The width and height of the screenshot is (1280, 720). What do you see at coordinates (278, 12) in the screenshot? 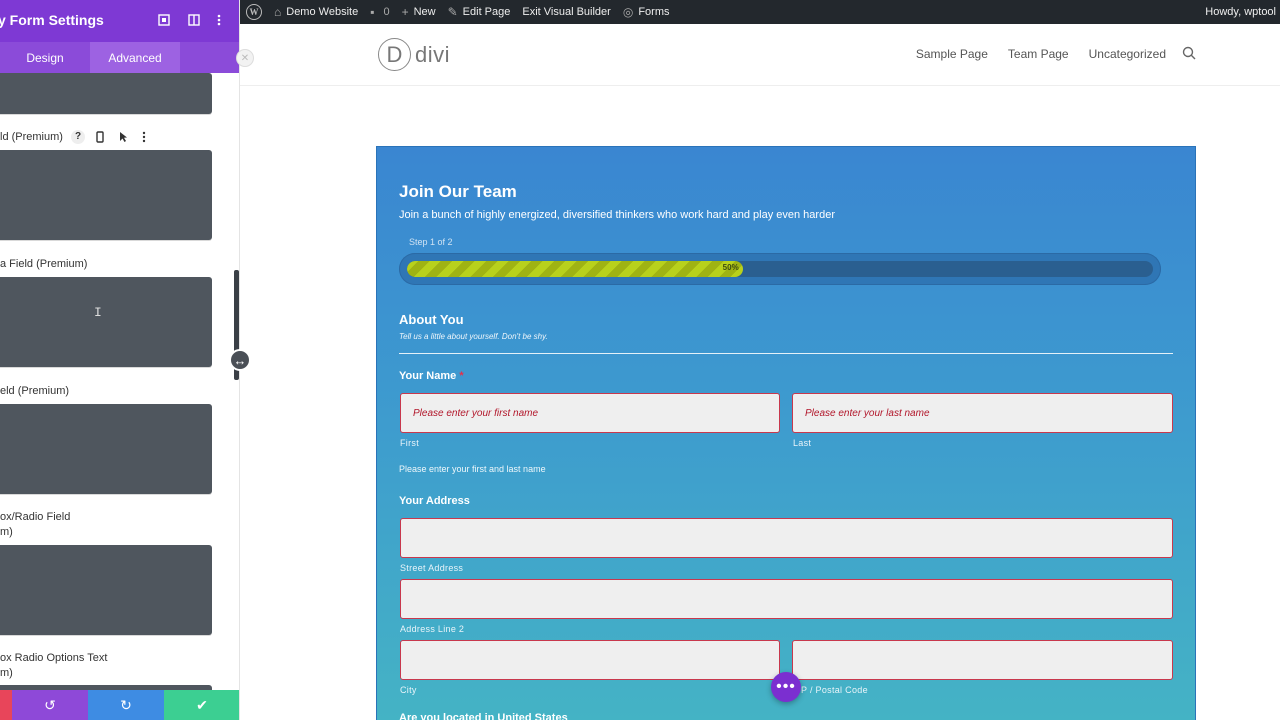
I see `home-icon: ⌂` at bounding box center [278, 12].